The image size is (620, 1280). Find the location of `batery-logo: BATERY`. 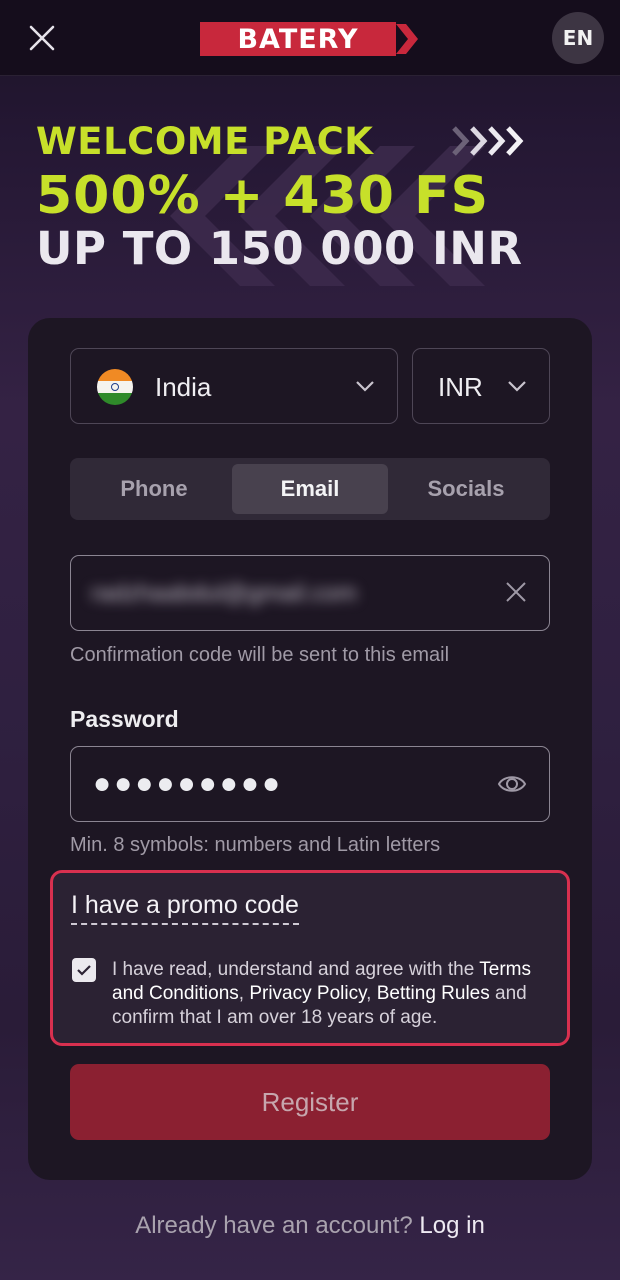

batery-logo: BATERY is located at coordinates (311, 39).